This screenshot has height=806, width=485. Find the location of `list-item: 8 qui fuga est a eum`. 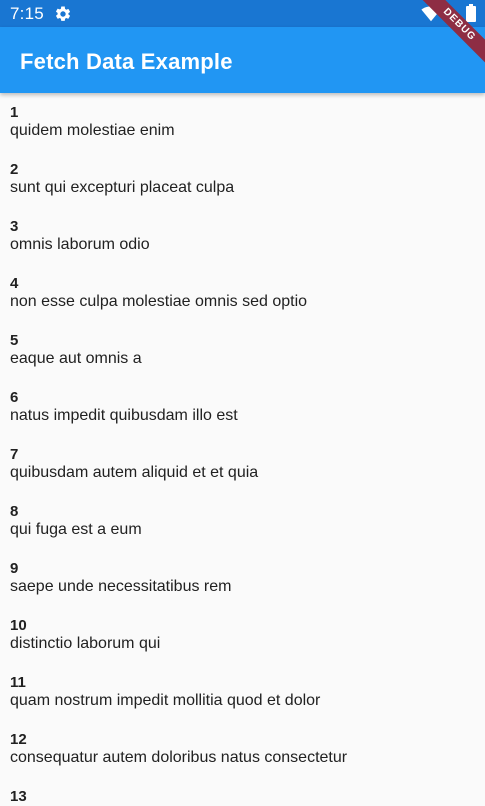

list-item: 8 qui fuga est a eum is located at coordinates (240, 520).